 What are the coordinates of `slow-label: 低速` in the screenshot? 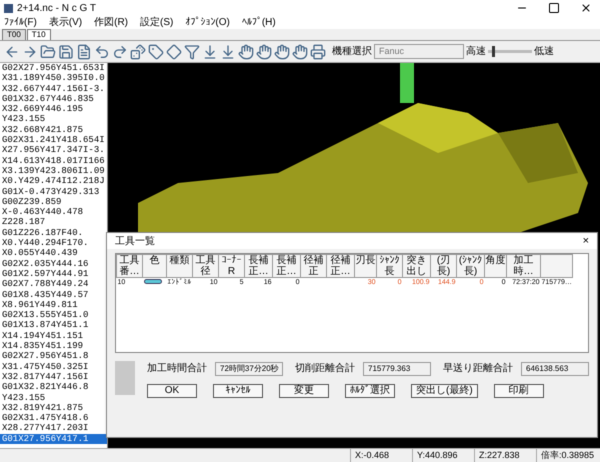 It's located at (544, 51).